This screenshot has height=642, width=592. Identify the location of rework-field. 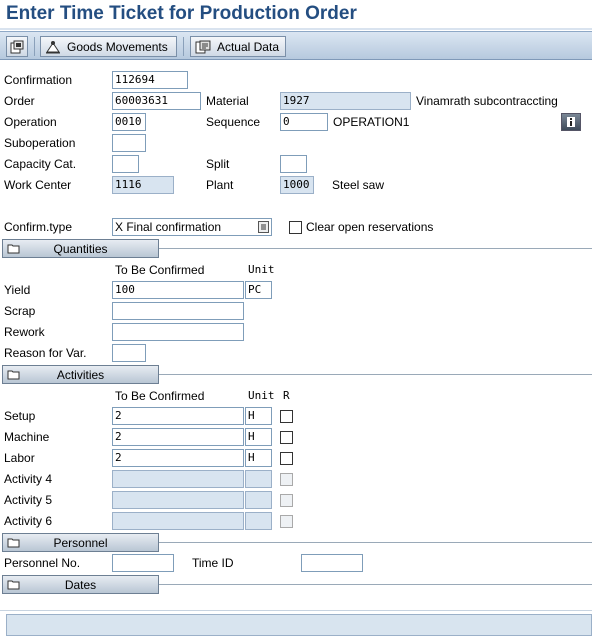
(178, 332).